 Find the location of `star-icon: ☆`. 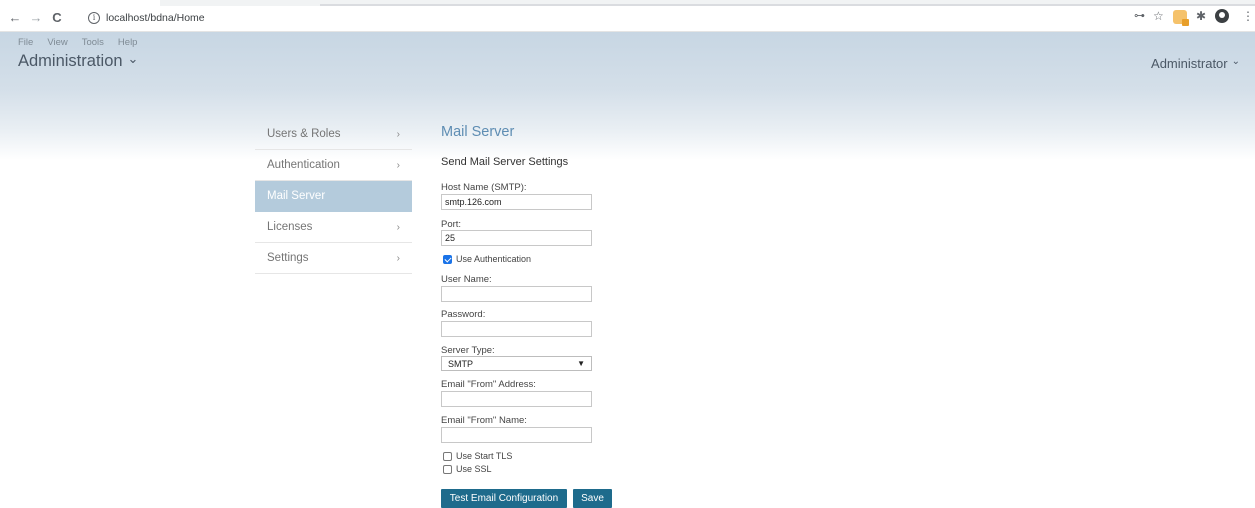

star-icon: ☆ is located at coordinates (1158, 16).